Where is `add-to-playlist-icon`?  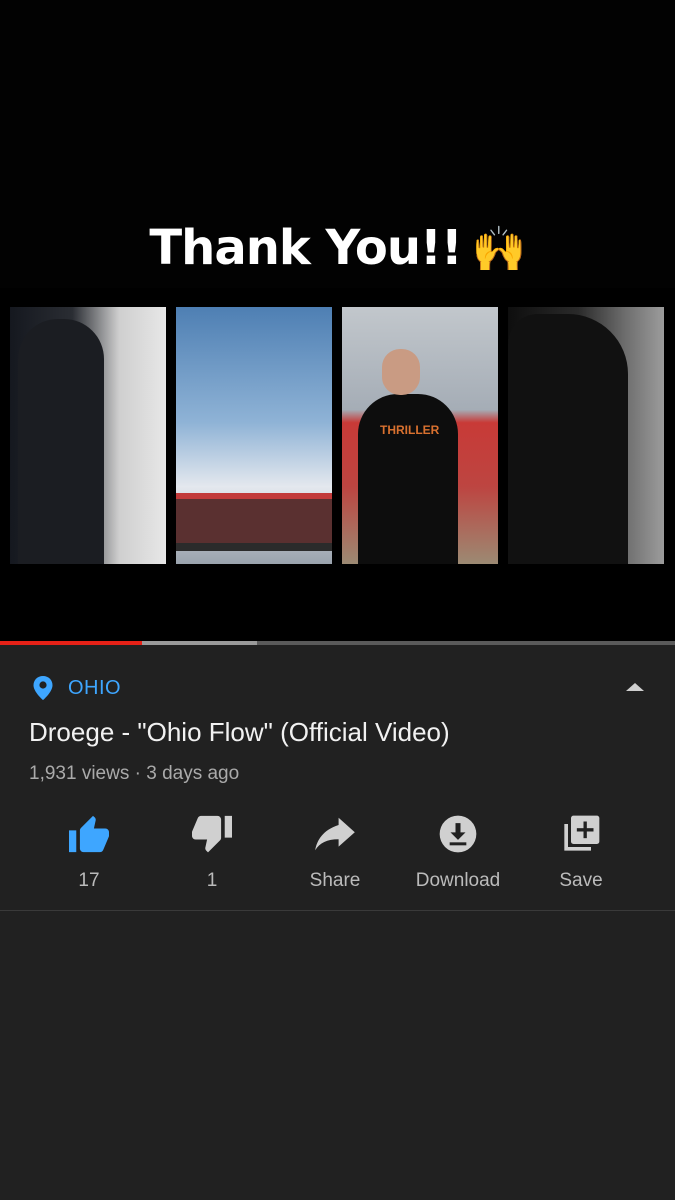 add-to-playlist-icon is located at coordinates (582, 833).